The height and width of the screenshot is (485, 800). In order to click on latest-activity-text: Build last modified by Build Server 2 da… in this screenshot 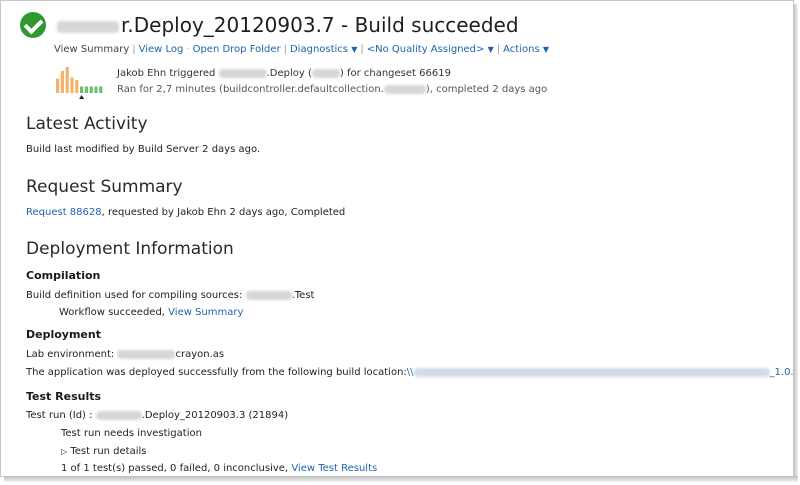, I will do `click(143, 149)`.